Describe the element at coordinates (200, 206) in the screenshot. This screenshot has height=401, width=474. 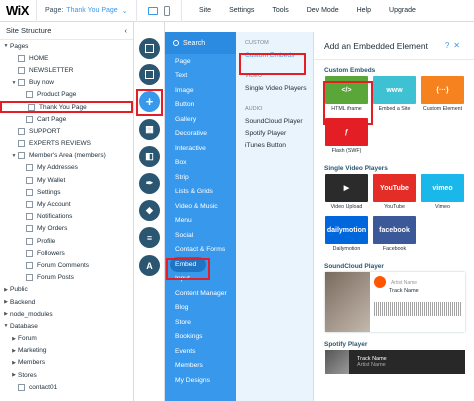
I see `category-item: Video & Music` at that location.